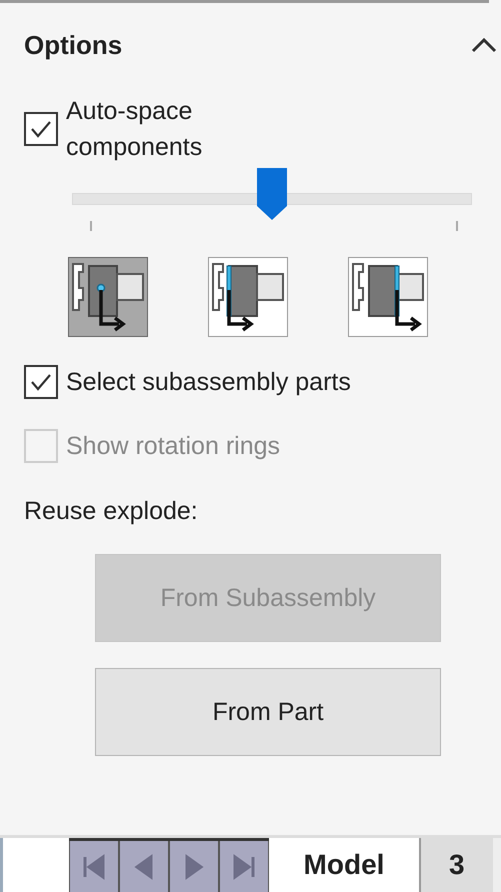 This screenshot has width=501, height=892. What do you see at coordinates (173, 446) in the screenshot?
I see `checkbox-label: Show rotation rings` at bounding box center [173, 446].